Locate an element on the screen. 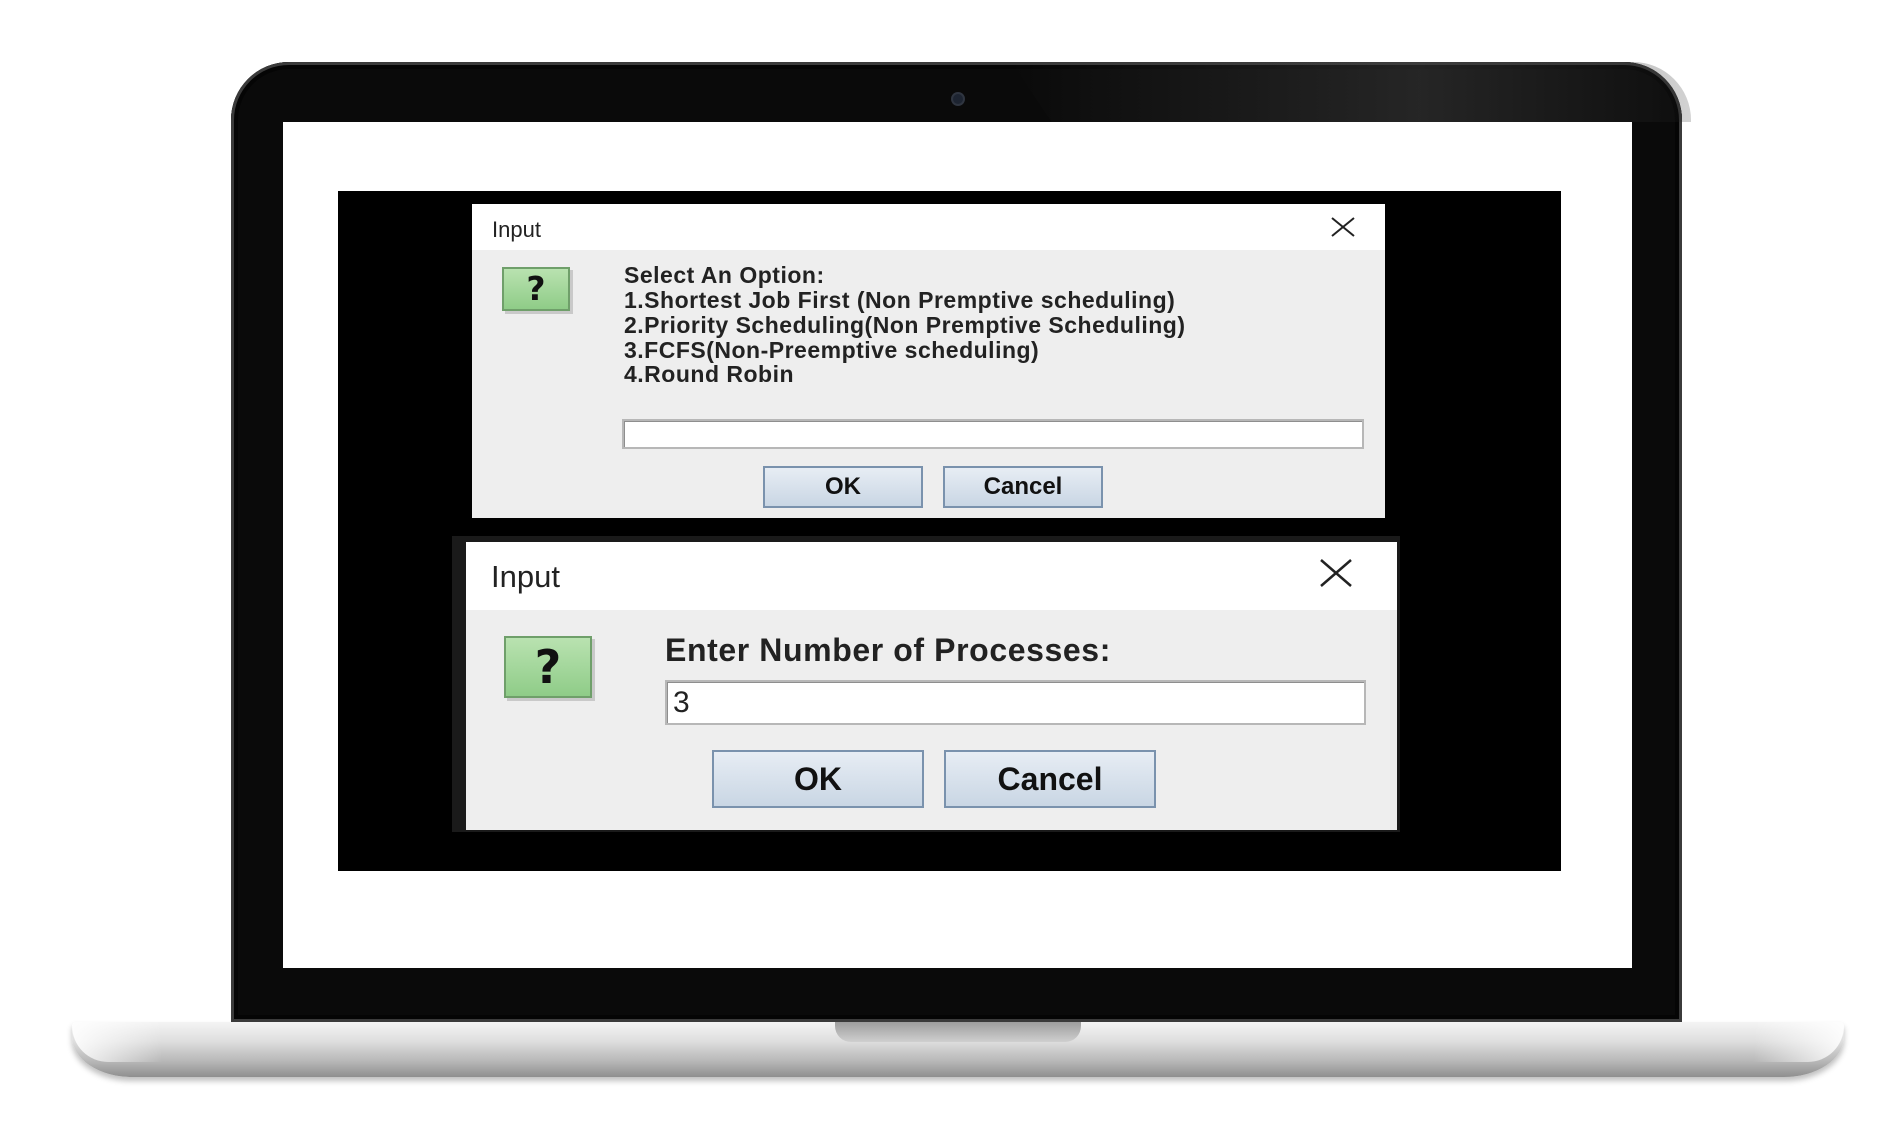 Image resolution: width=1895 pixels, height=1139 pixels. laptop-notch is located at coordinates (958, 1032).